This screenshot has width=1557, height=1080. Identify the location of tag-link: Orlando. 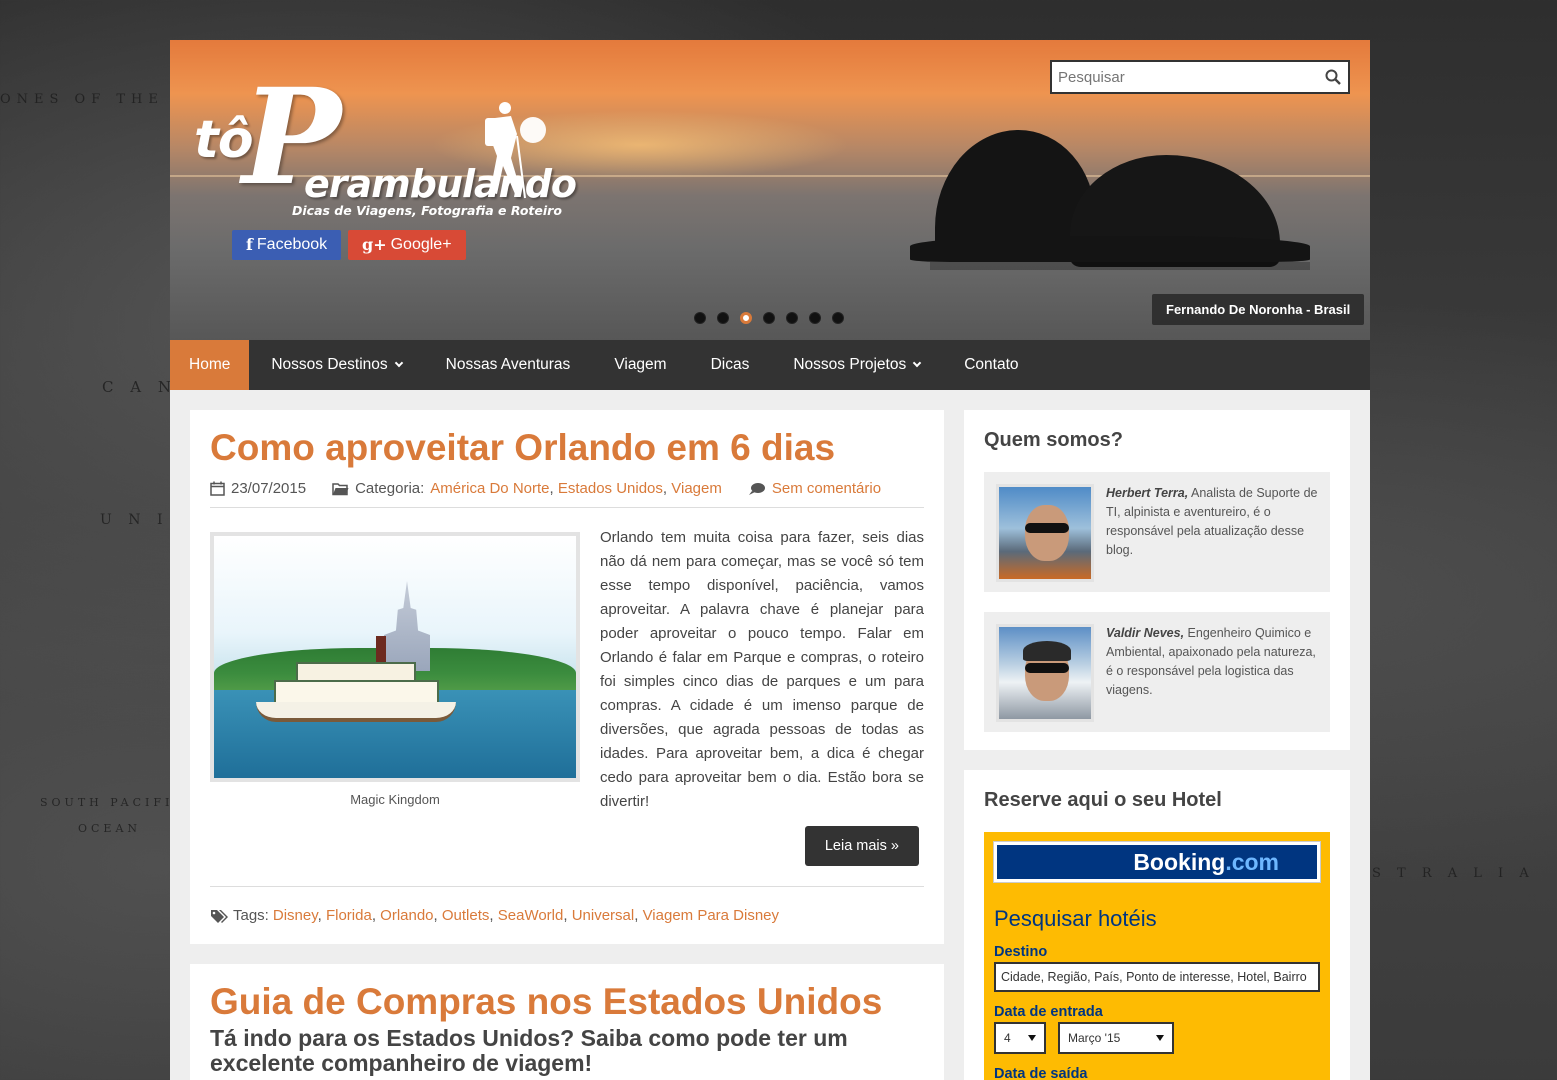
(406, 915).